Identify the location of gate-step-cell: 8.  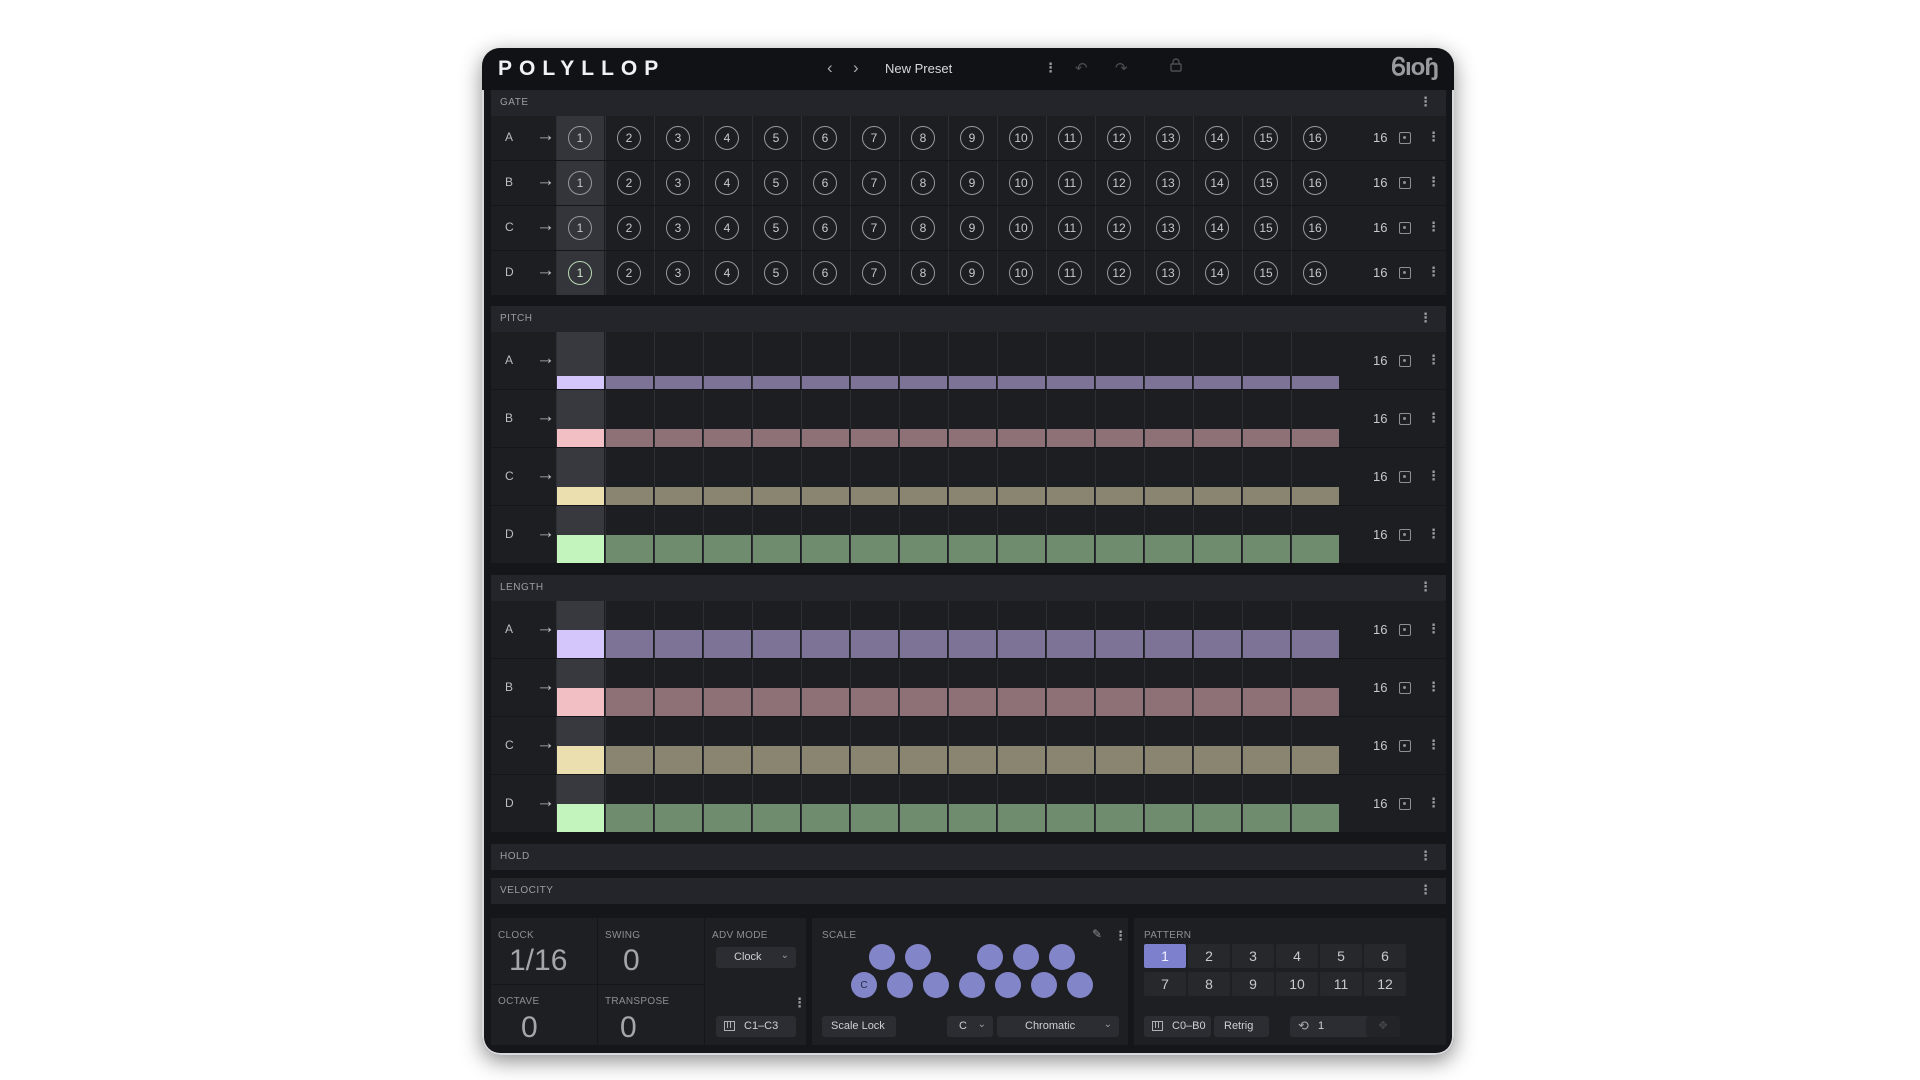
(923, 138).